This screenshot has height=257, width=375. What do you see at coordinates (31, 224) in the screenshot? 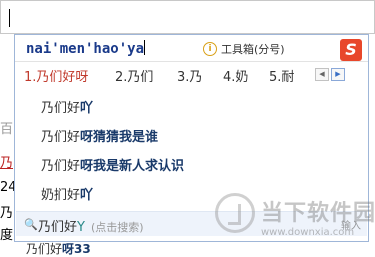
I see `search-icon: 🔍` at bounding box center [31, 224].